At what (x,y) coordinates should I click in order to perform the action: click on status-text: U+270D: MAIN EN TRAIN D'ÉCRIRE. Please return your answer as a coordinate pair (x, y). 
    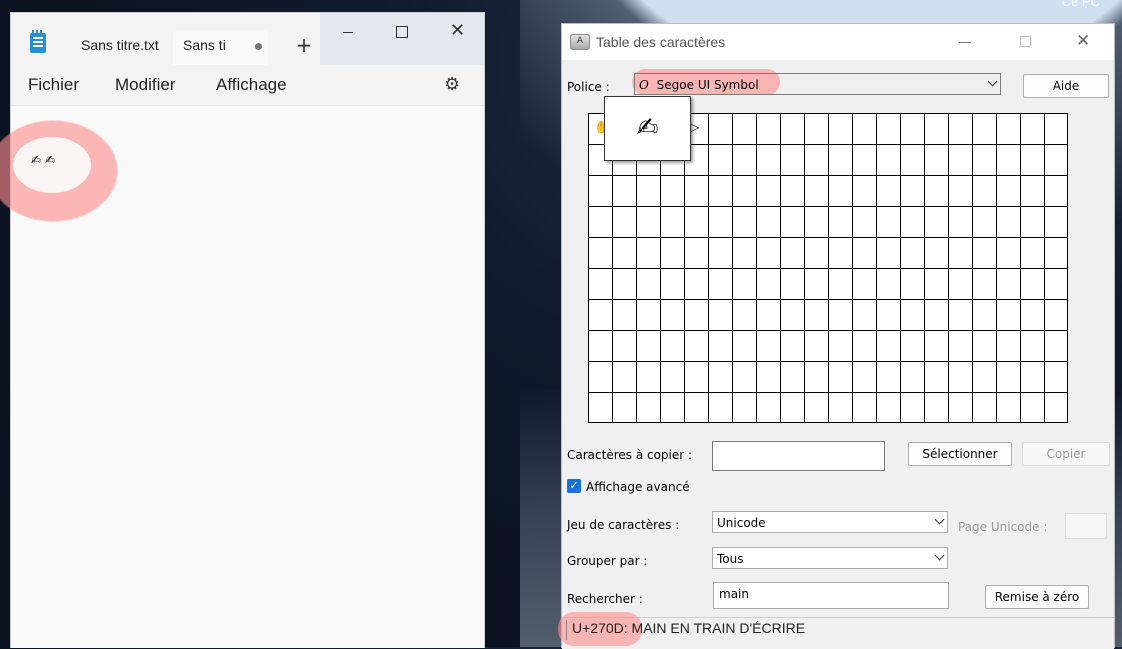
    Looking at the image, I should click on (689, 628).